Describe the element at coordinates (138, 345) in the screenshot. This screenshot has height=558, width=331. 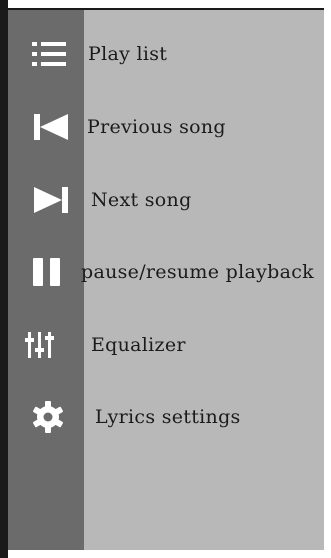
I see `menu-item-label: Equalizer` at that location.